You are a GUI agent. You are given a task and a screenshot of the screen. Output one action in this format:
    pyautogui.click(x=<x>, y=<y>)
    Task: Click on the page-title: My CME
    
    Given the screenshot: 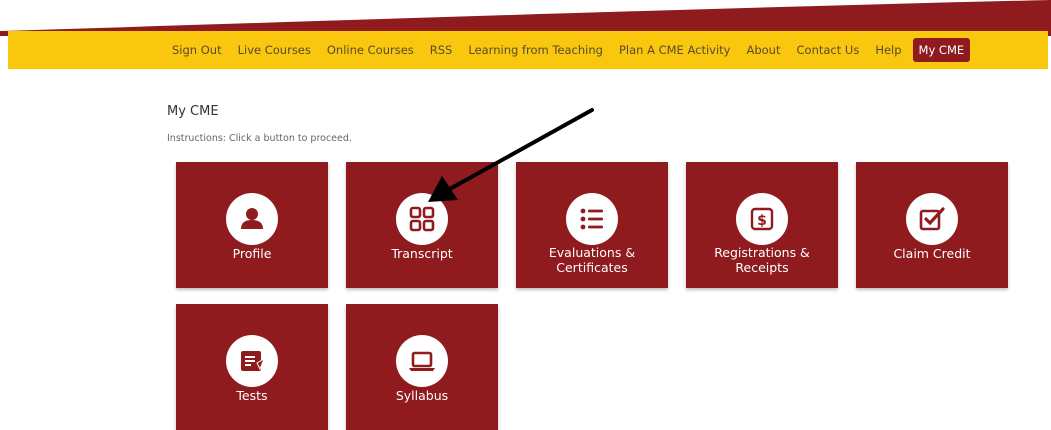 What is the action you would take?
    pyautogui.click(x=193, y=111)
    